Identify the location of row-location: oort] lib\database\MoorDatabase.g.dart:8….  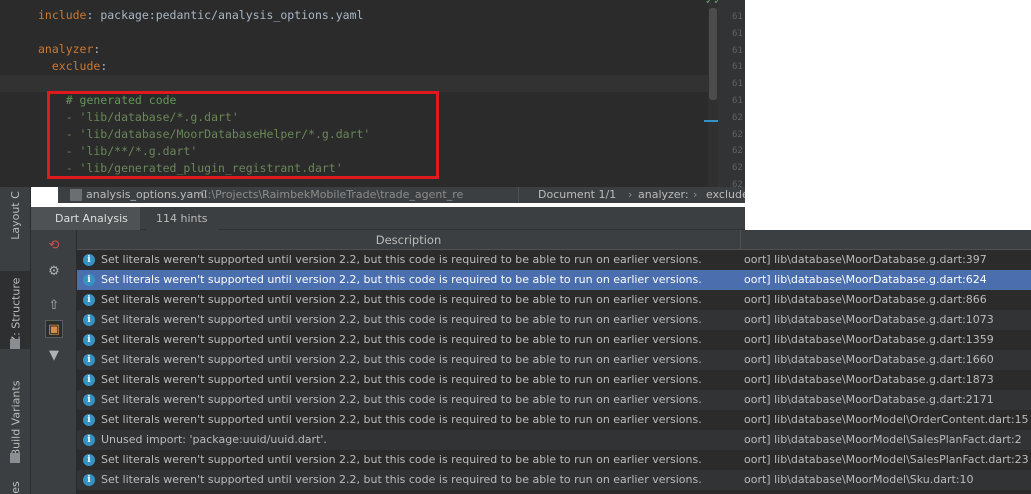
(865, 299).